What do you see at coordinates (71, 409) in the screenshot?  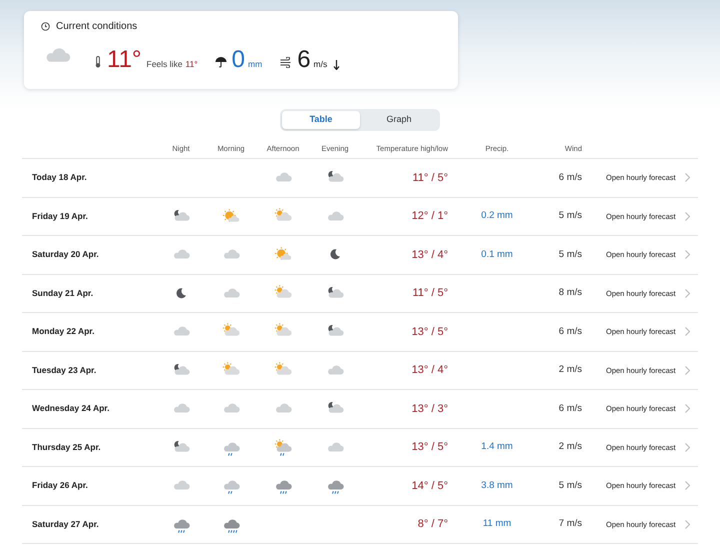 I see `day-label: Wednesday 24 Apr.` at bounding box center [71, 409].